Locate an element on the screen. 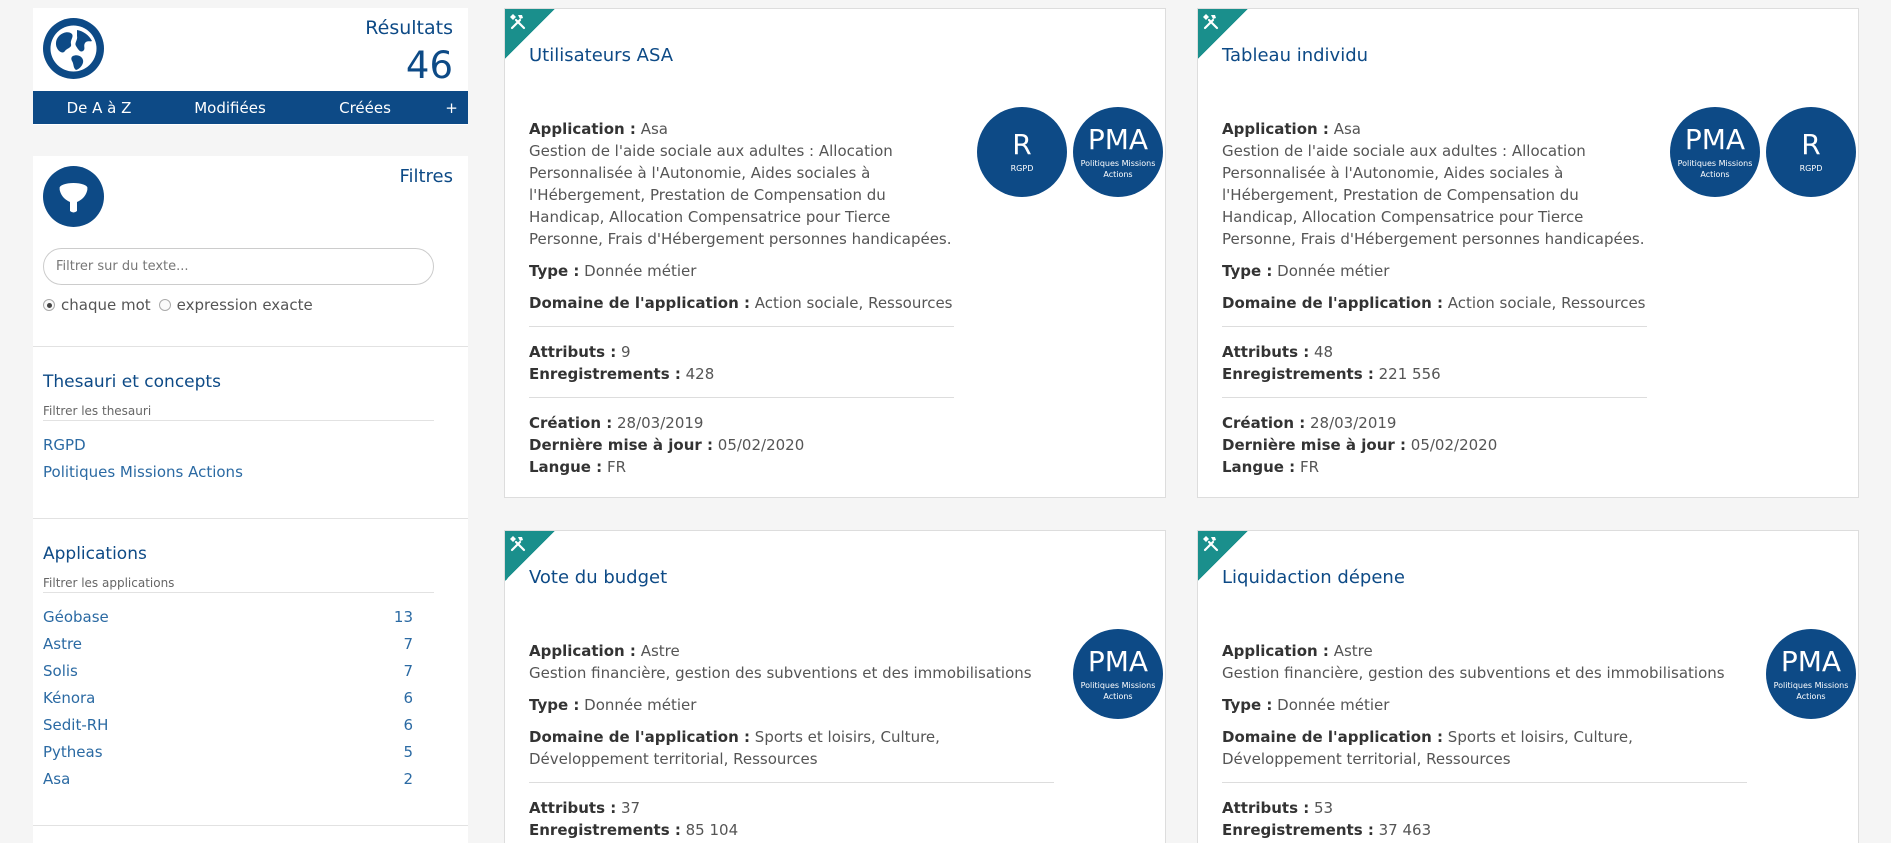 This screenshot has height=843, width=1891. domain-value: Action sociale, Ressources is located at coordinates (853, 303).